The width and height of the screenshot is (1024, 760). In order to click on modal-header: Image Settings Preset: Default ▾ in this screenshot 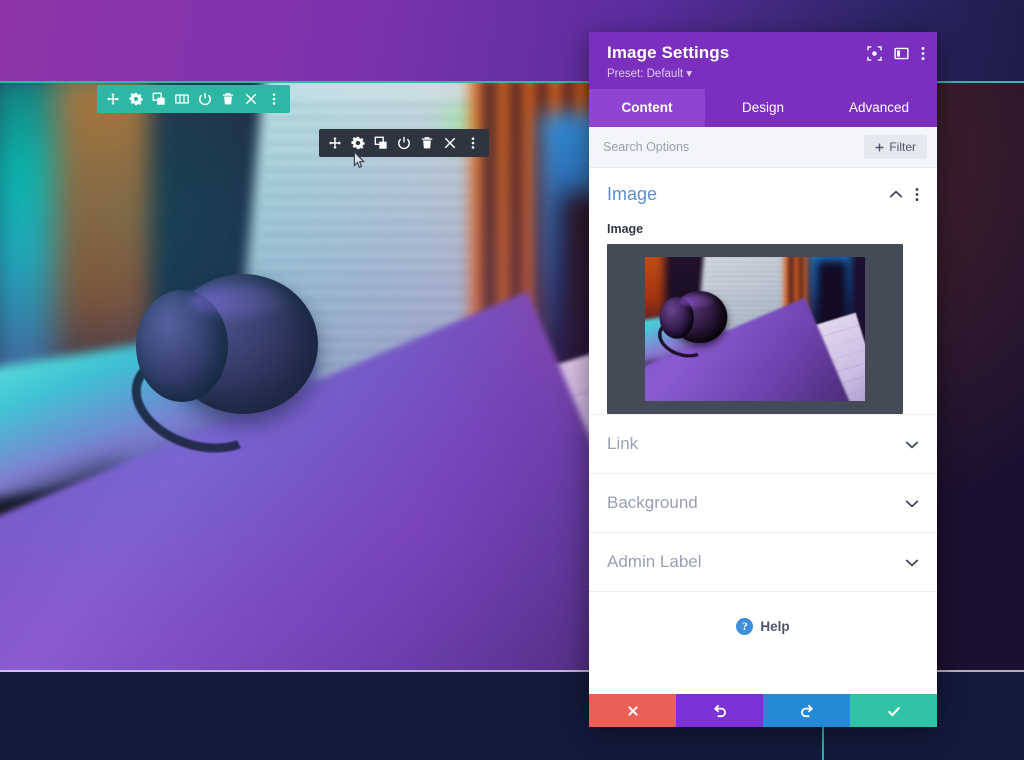, I will do `click(763, 60)`.